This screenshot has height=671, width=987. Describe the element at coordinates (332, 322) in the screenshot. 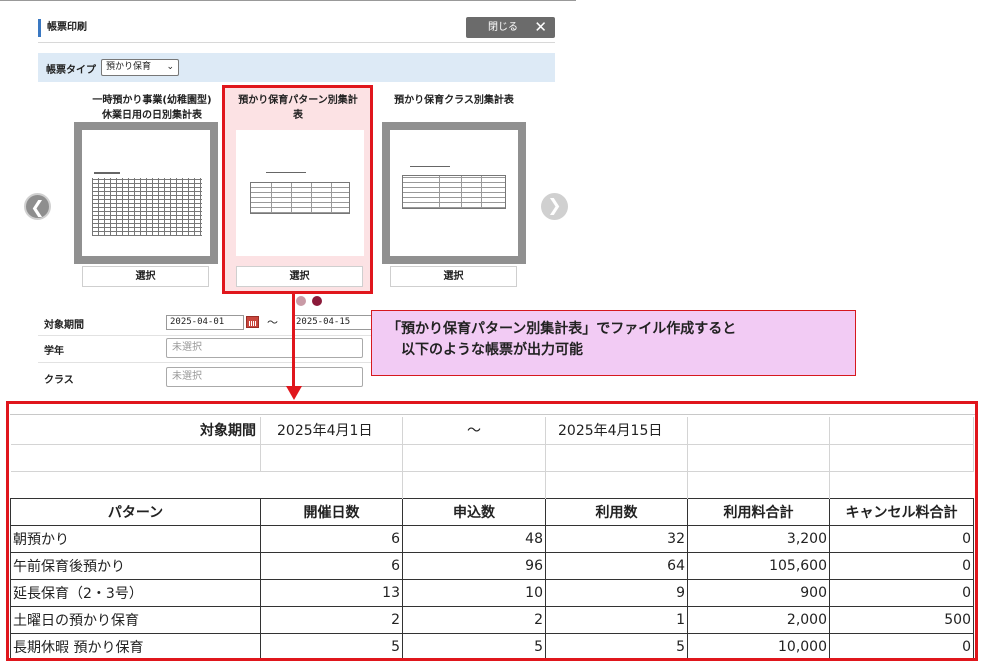

I see `date-to-input: 2025-04-15` at that location.